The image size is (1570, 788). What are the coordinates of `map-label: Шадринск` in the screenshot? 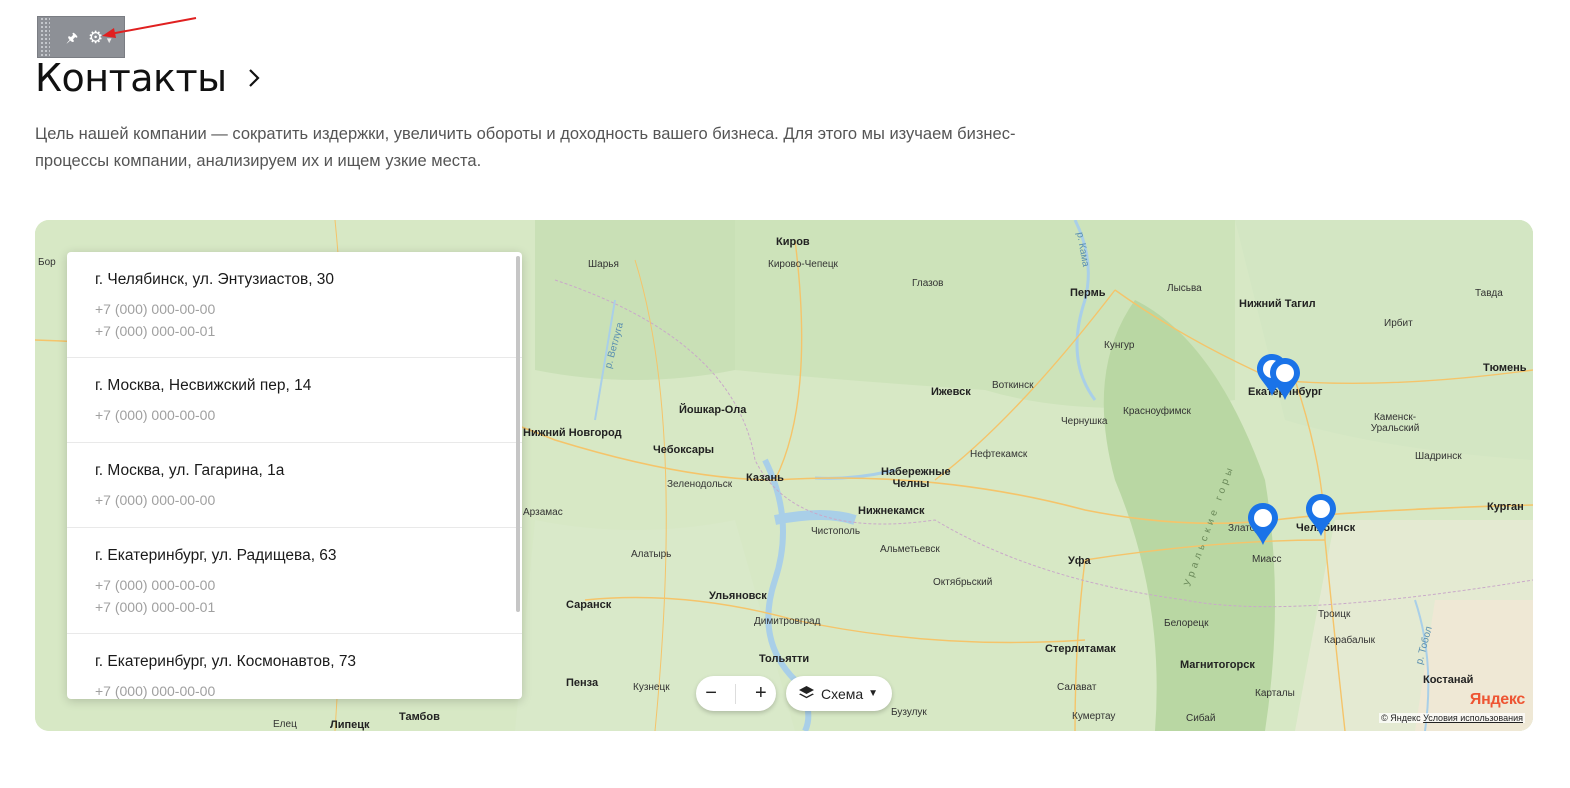 It's located at (1438, 456).